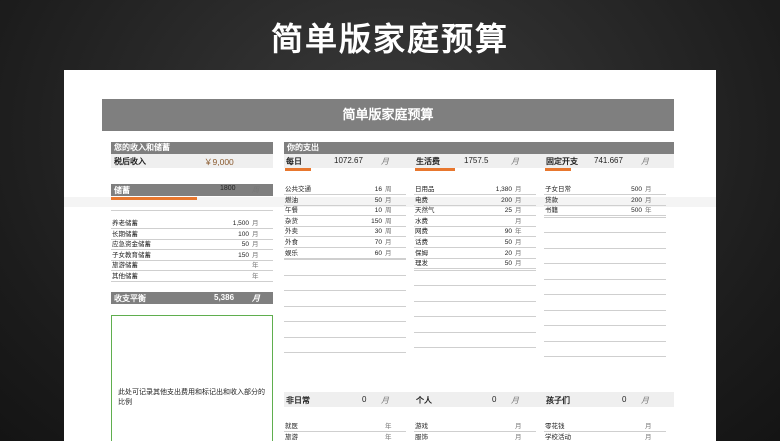 The width and height of the screenshot is (780, 441). Describe the element at coordinates (219, 162) in the screenshot. I see `after-tax-value: ￥9,000` at that location.